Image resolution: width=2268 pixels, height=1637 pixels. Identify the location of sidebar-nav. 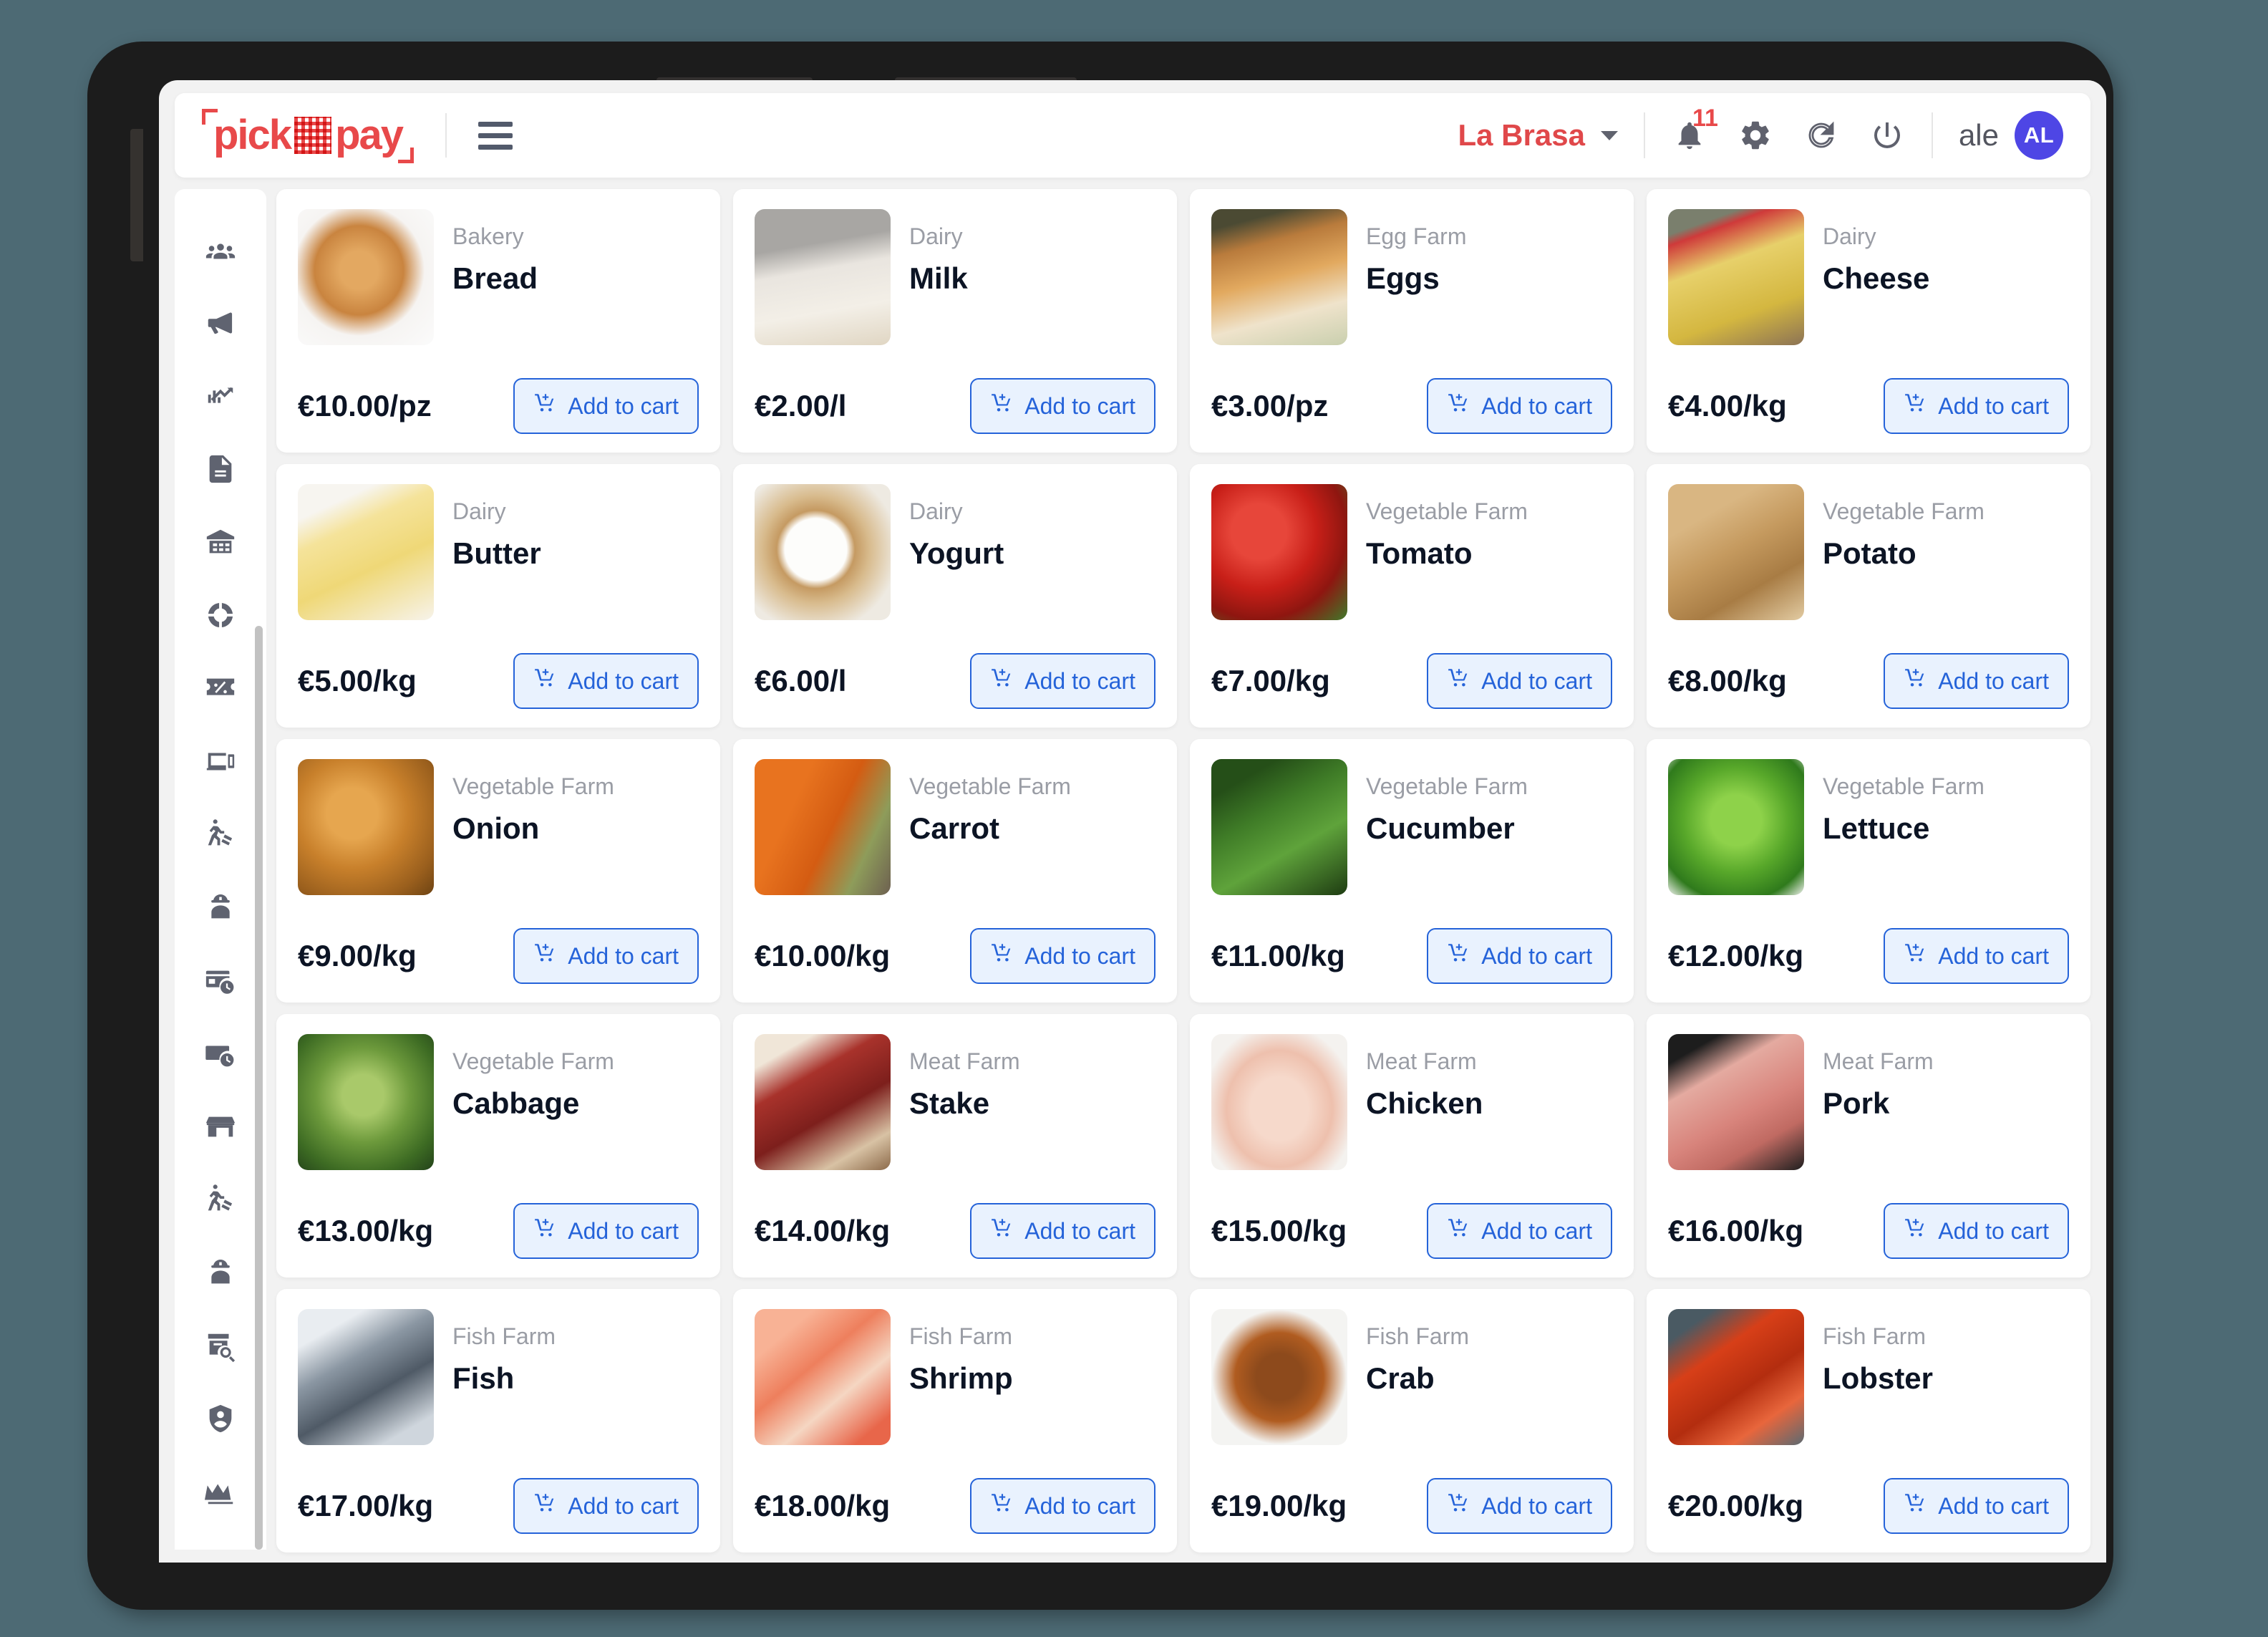
(220, 870).